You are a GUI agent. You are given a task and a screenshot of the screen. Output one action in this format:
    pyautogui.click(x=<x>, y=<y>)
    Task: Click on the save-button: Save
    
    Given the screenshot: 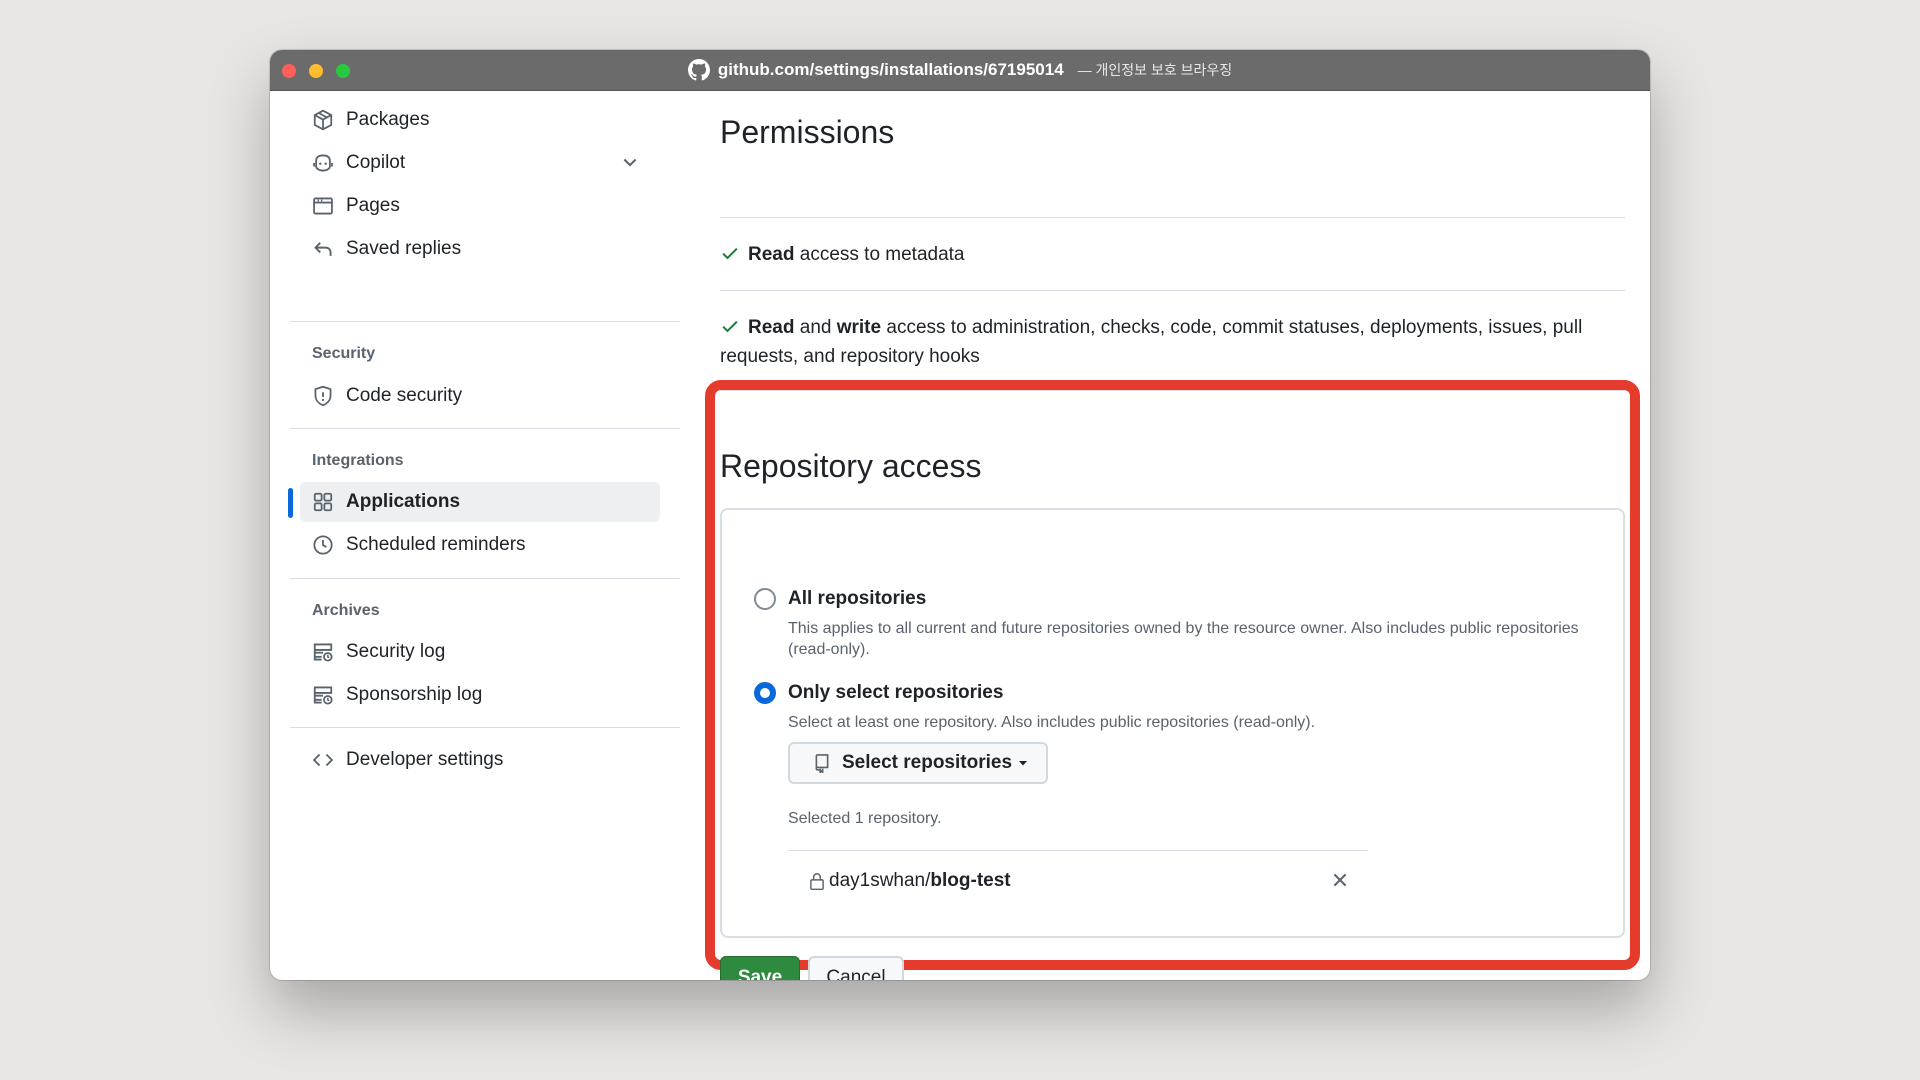 What is the action you would take?
    pyautogui.click(x=760, y=968)
    